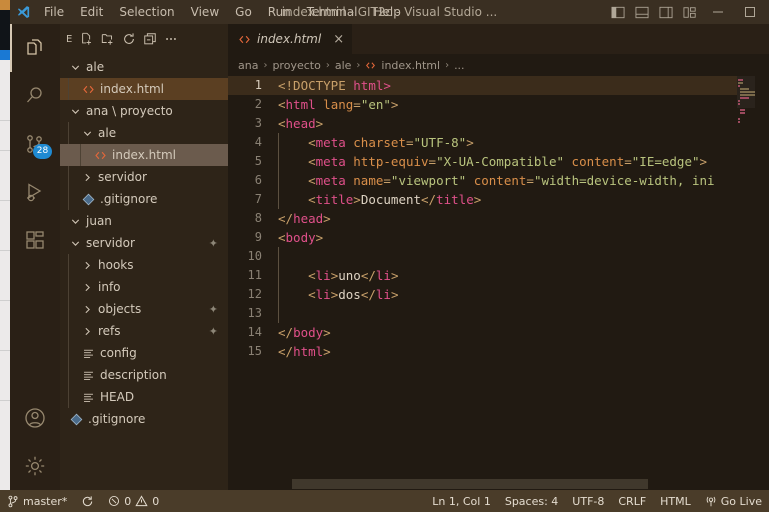 This screenshot has width=769, height=512. I want to click on menu-run: Run, so click(279, 12).